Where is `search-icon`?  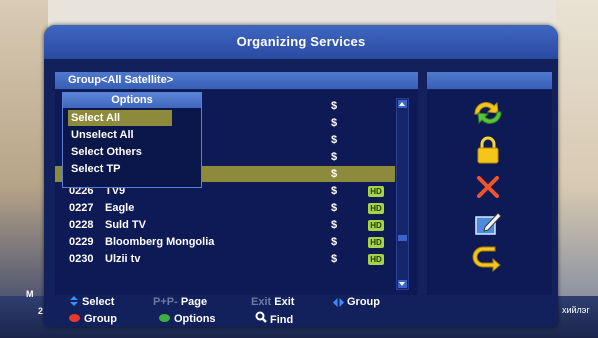 search-icon is located at coordinates (261, 319).